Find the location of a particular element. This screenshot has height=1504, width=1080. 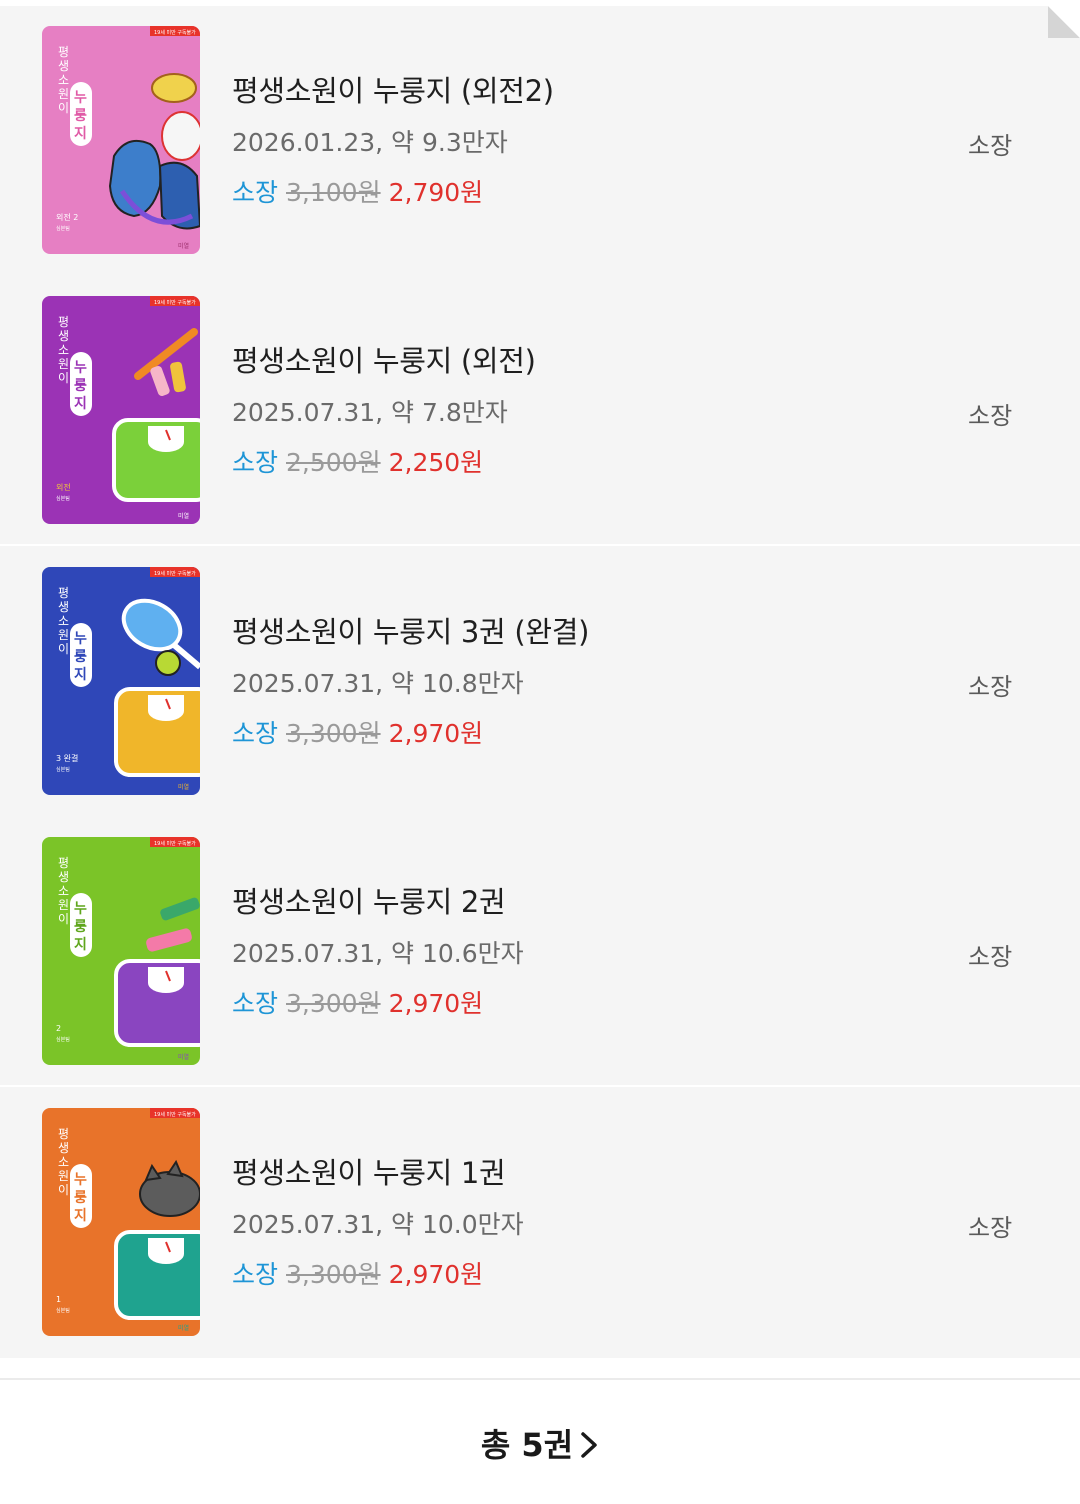

price-line: 소장 3,100원 2,790원 is located at coordinates (357, 191).